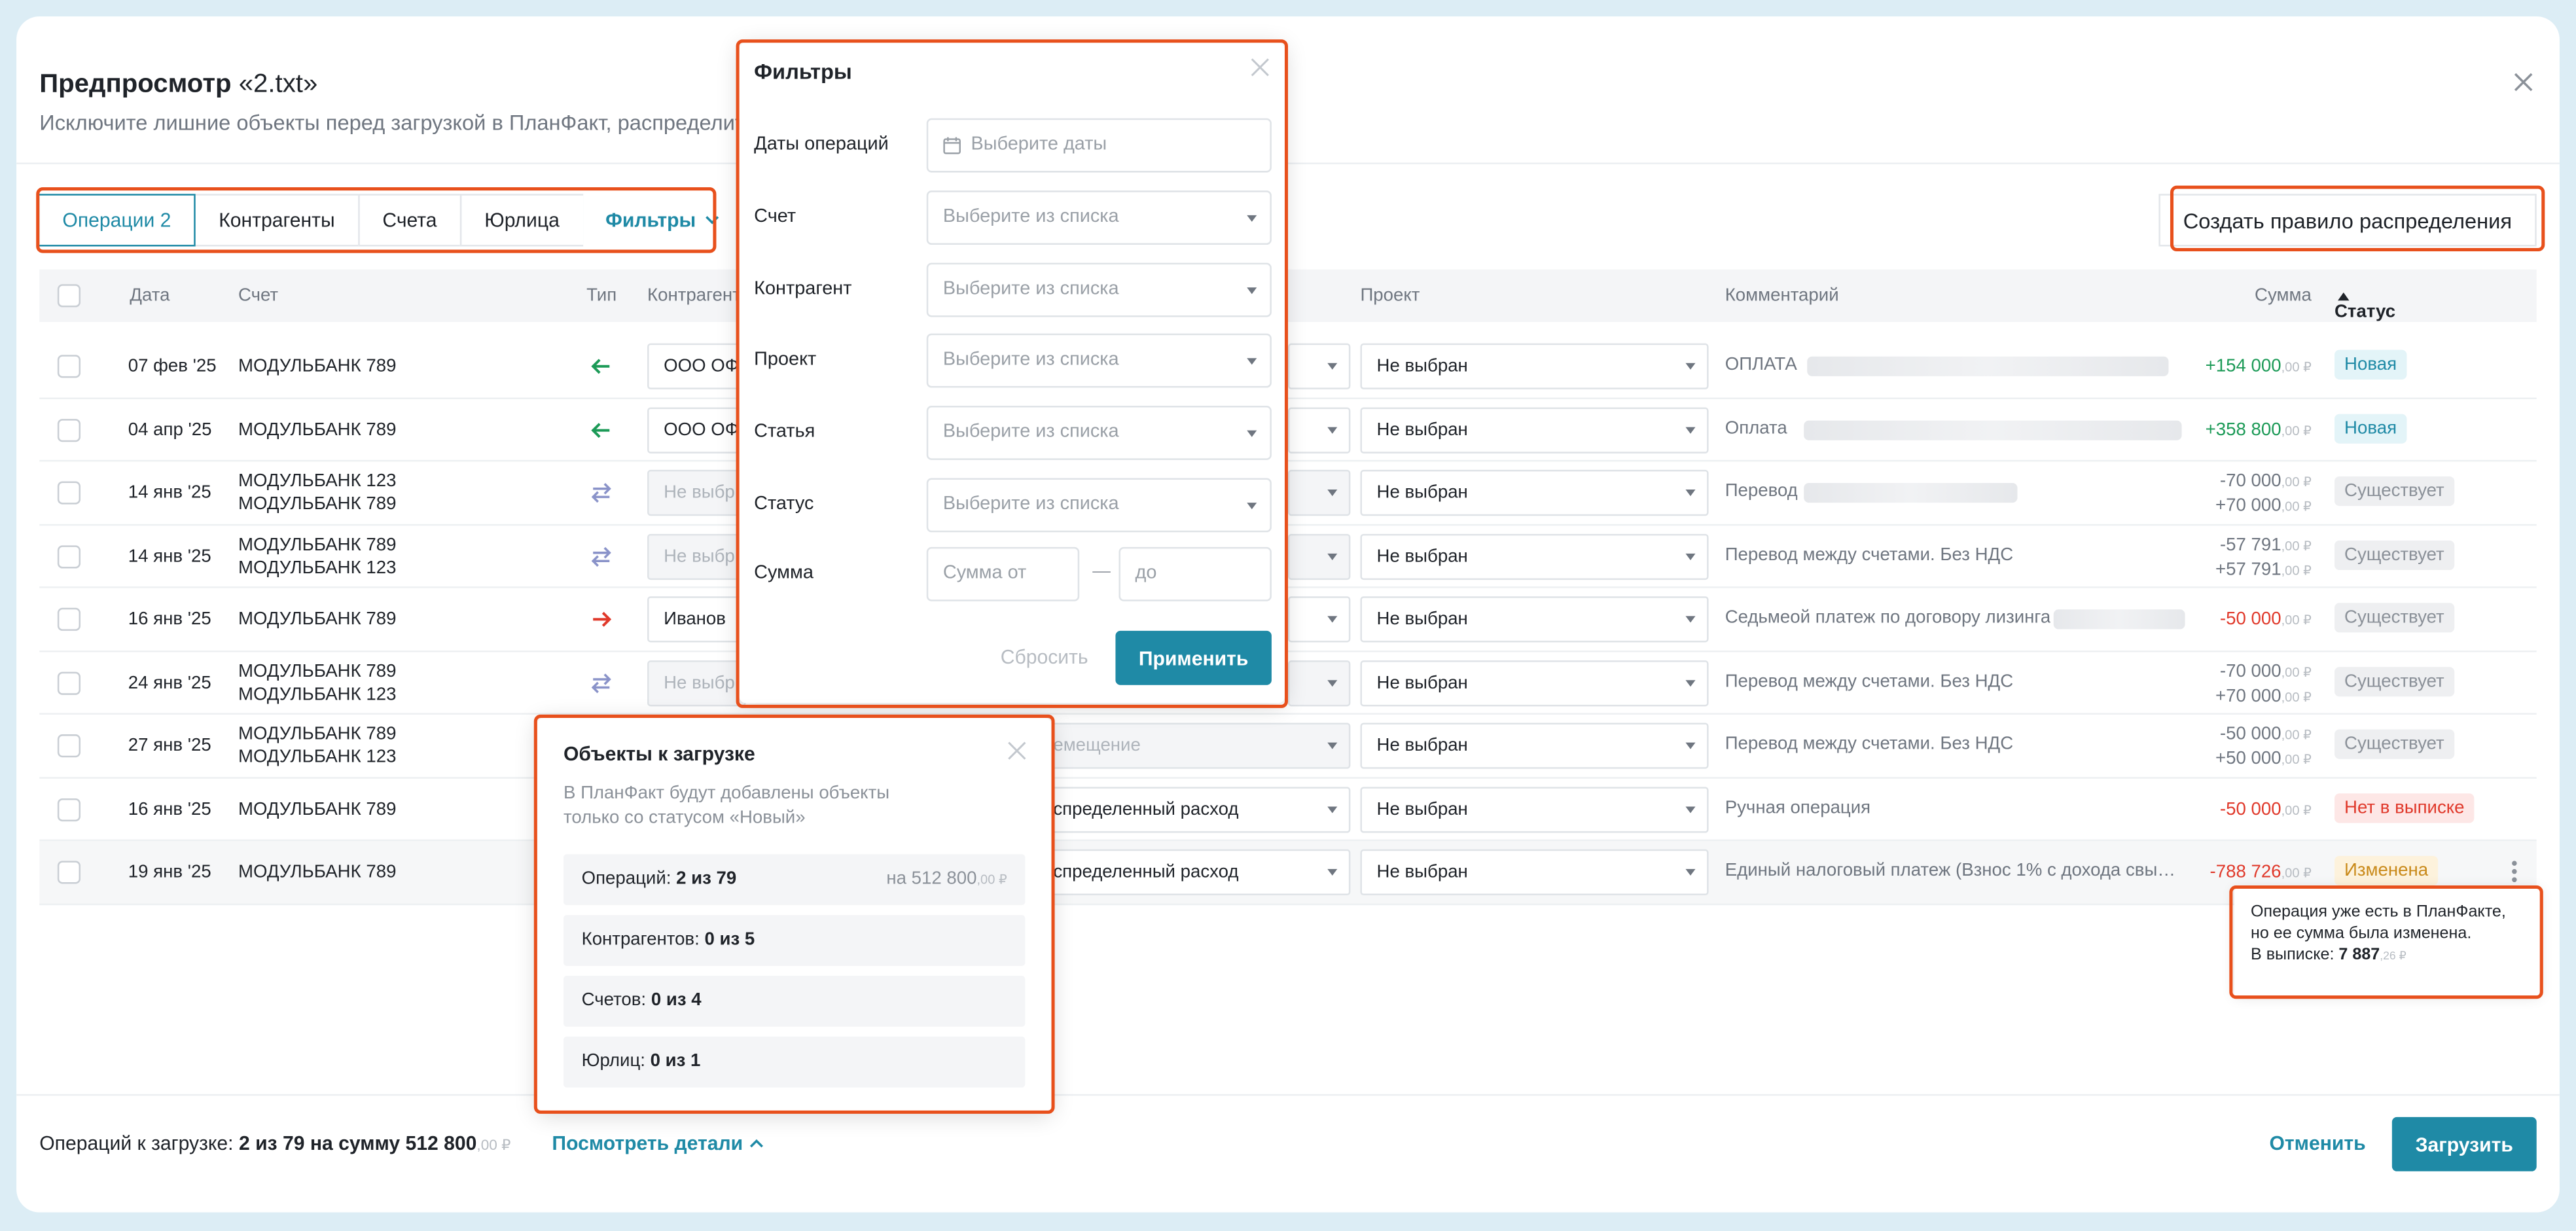  What do you see at coordinates (1099, 145) in the screenshot?
I see `date-range-input: Выберите даты` at bounding box center [1099, 145].